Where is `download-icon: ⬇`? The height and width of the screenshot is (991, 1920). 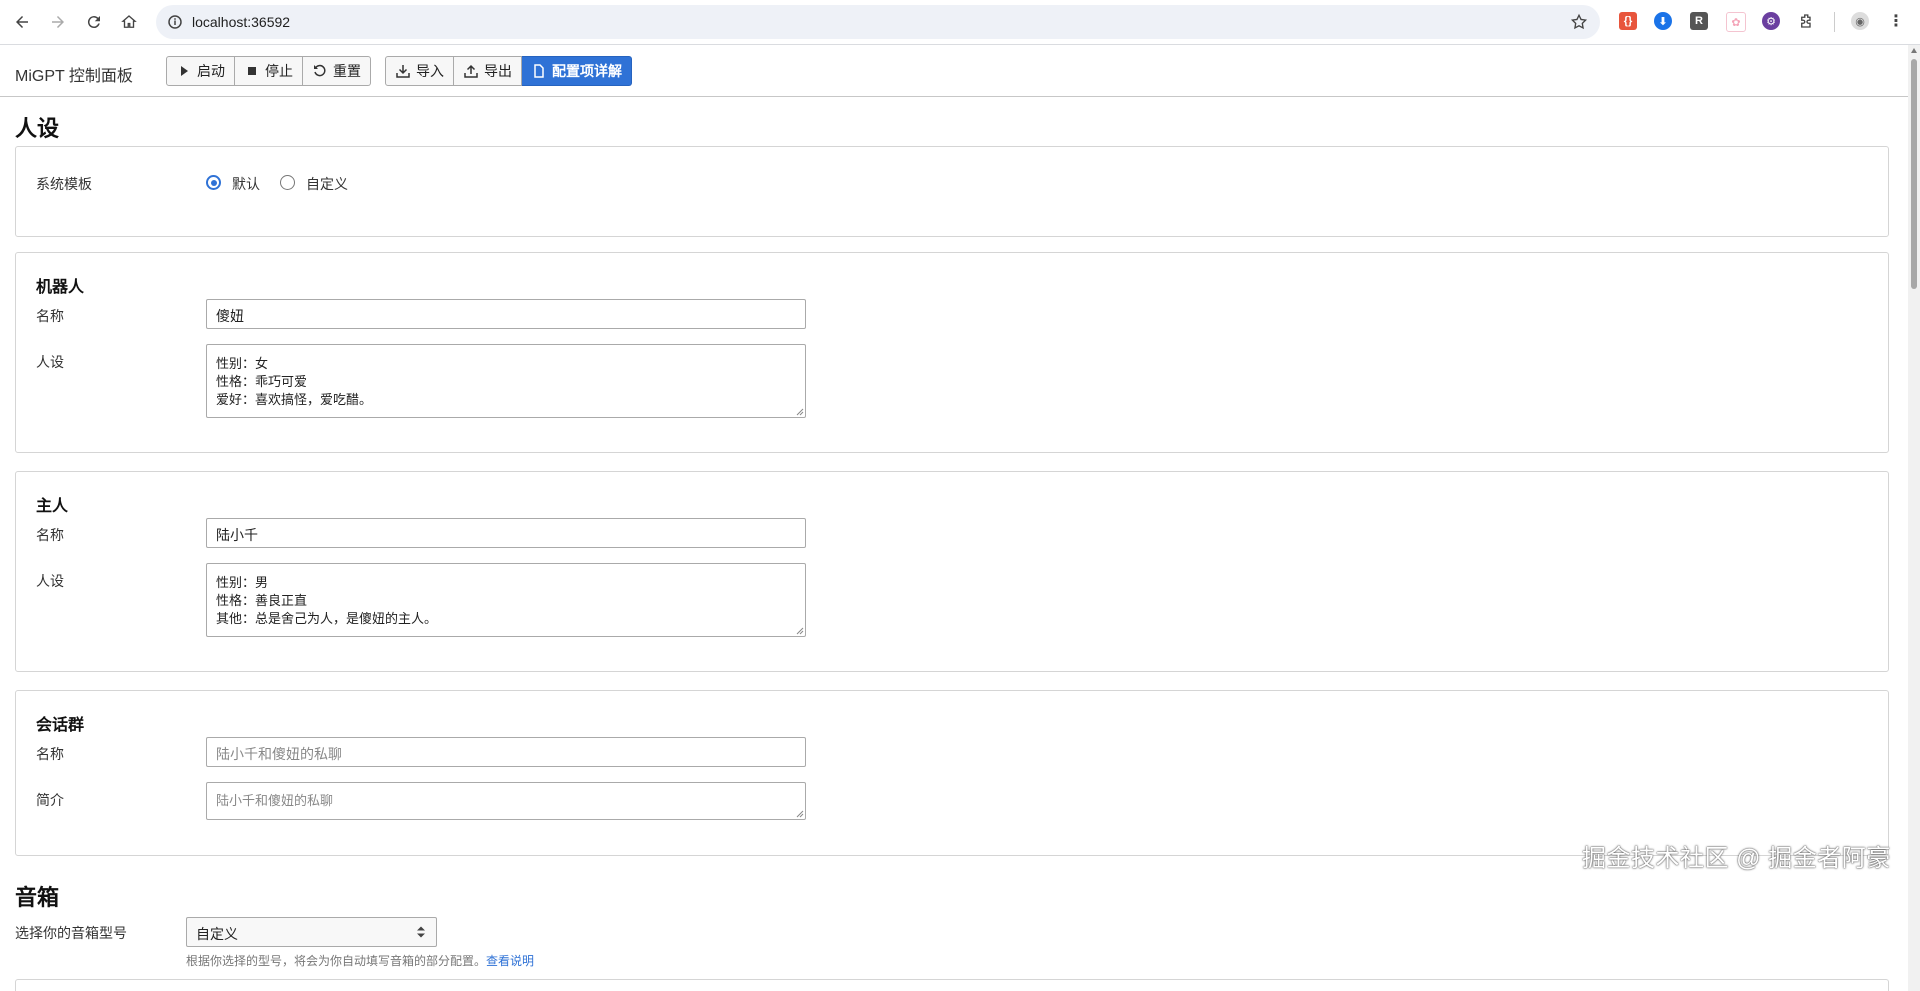
download-icon: ⬇ is located at coordinates (1663, 21).